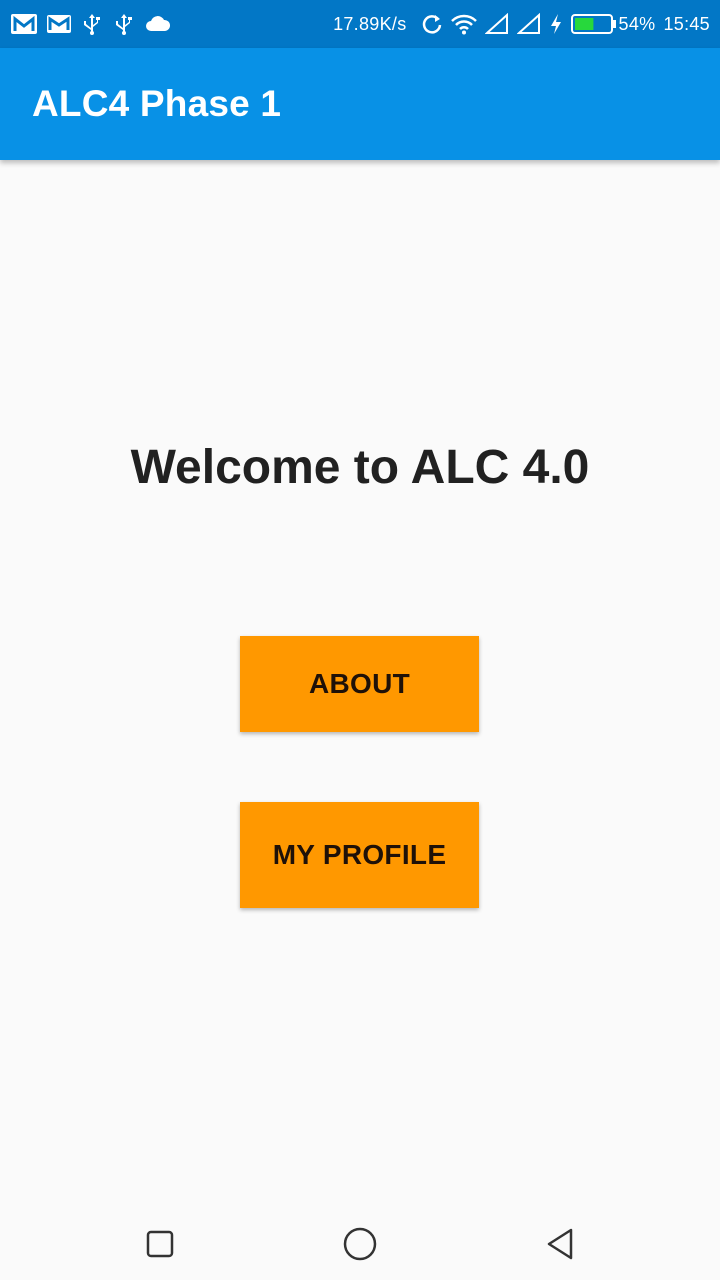  Describe the element at coordinates (432, 24) in the screenshot. I see `sync-icon` at that location.